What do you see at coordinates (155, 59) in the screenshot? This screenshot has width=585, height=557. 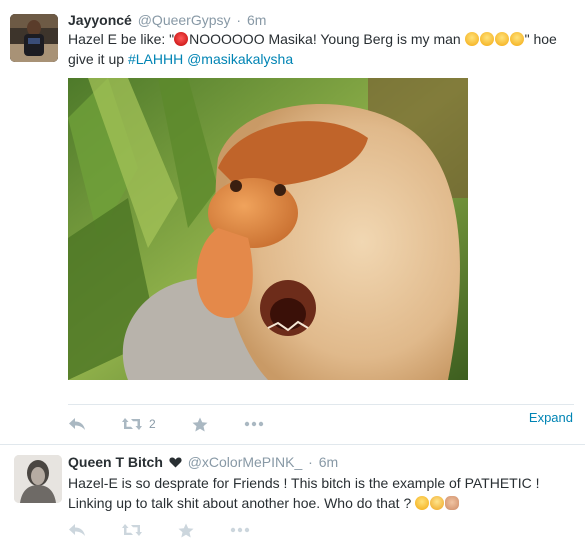 I see `hashtag-link: #LAHHH` at bounding box center [155, 59].